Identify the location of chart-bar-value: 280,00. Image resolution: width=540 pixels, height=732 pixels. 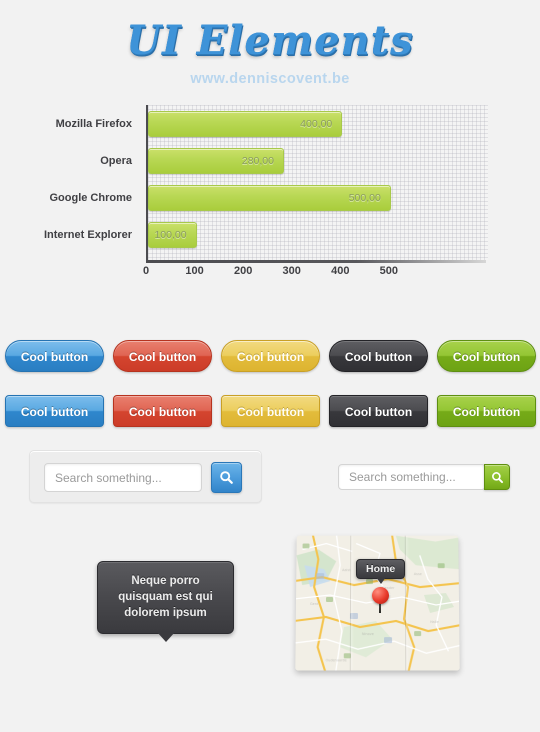
(257, 161).